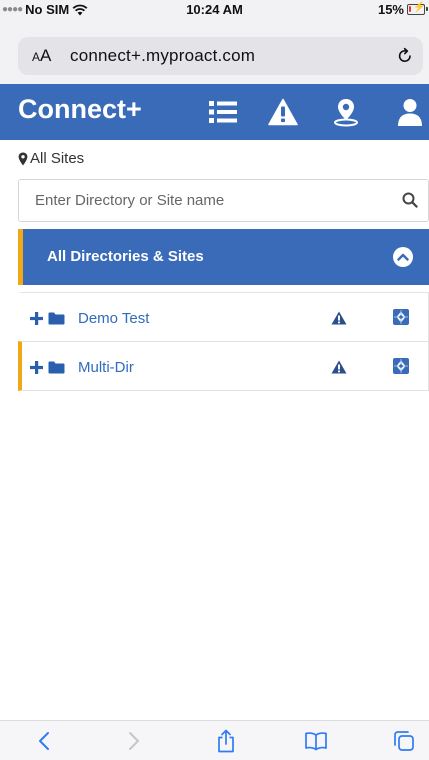 The image size is (429, 760). I want to click on address-bar: AA connect+.myproact.com, so click(220, 56).